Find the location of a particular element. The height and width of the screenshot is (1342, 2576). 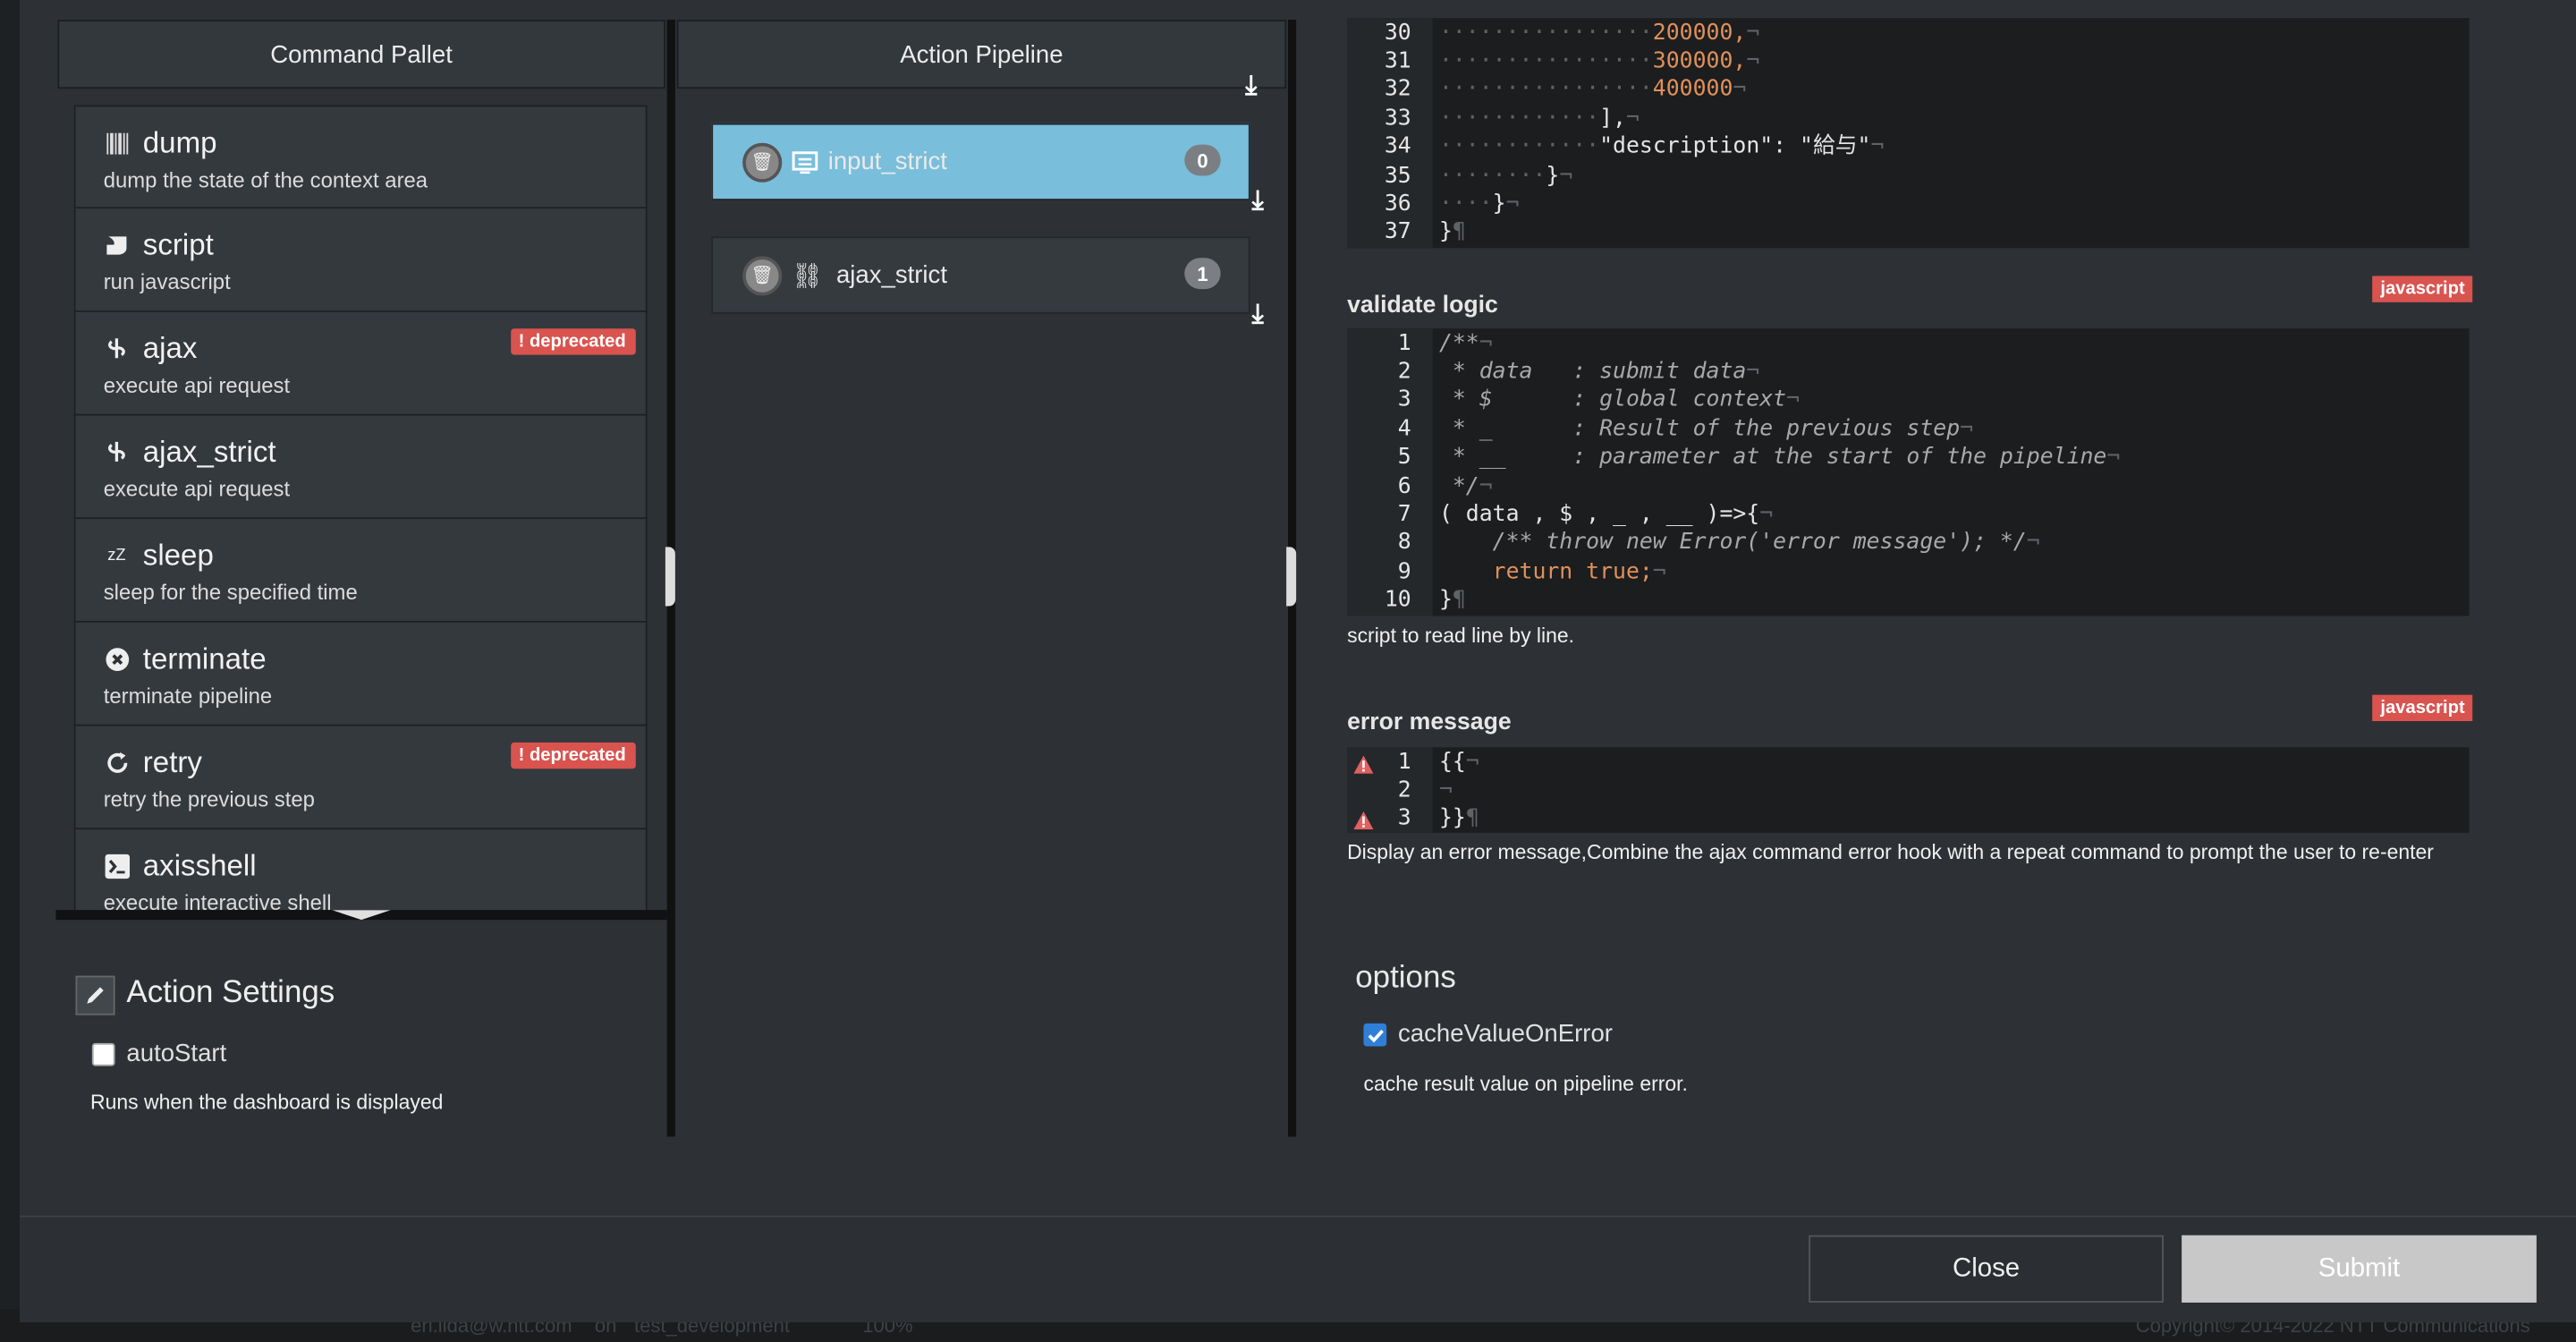

code-line: ················400000¬ is located at coordinates (1592, 90).